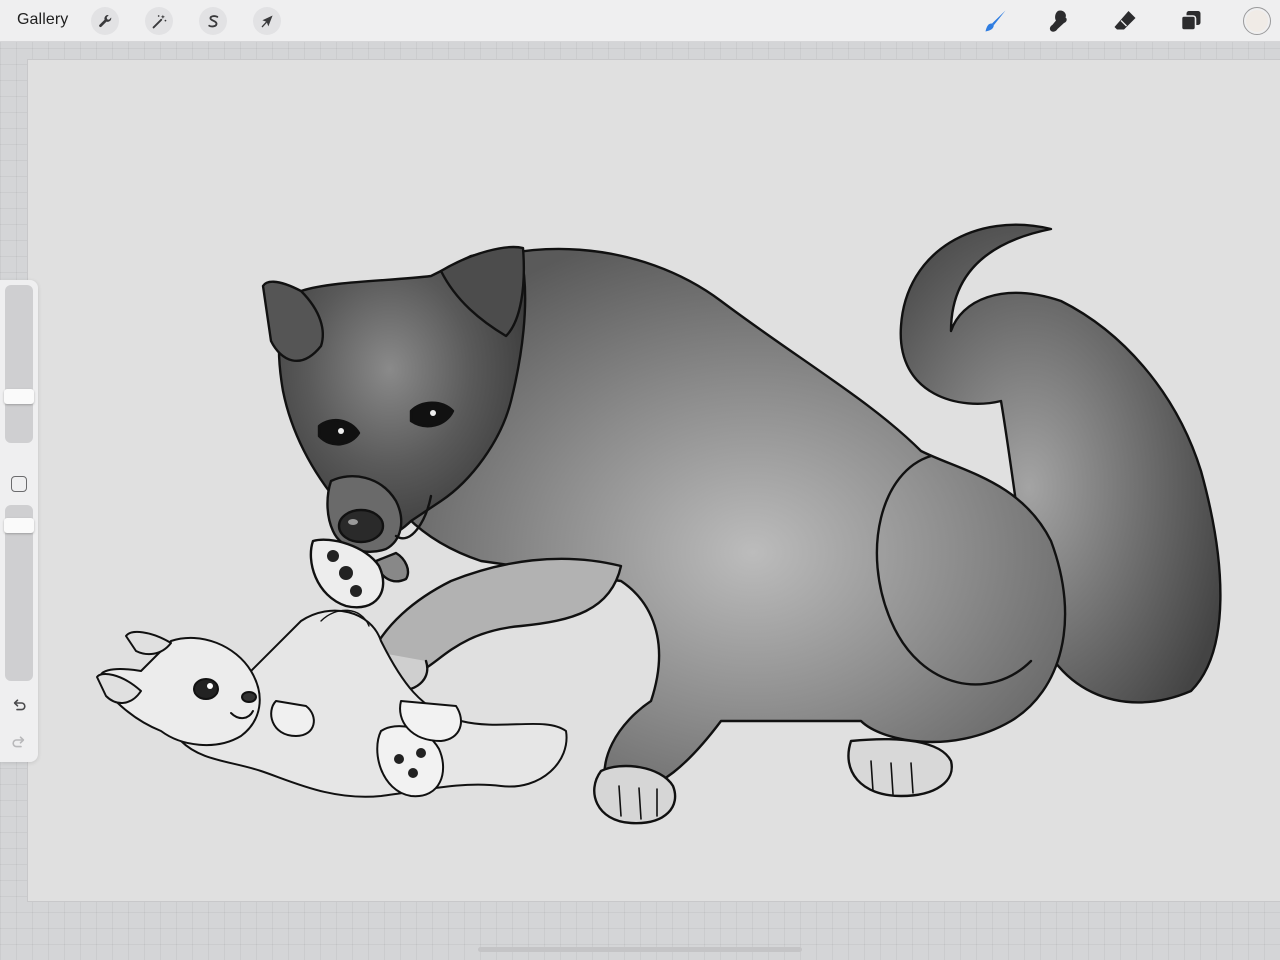  I want to click on selection-button, so click(213, 21).